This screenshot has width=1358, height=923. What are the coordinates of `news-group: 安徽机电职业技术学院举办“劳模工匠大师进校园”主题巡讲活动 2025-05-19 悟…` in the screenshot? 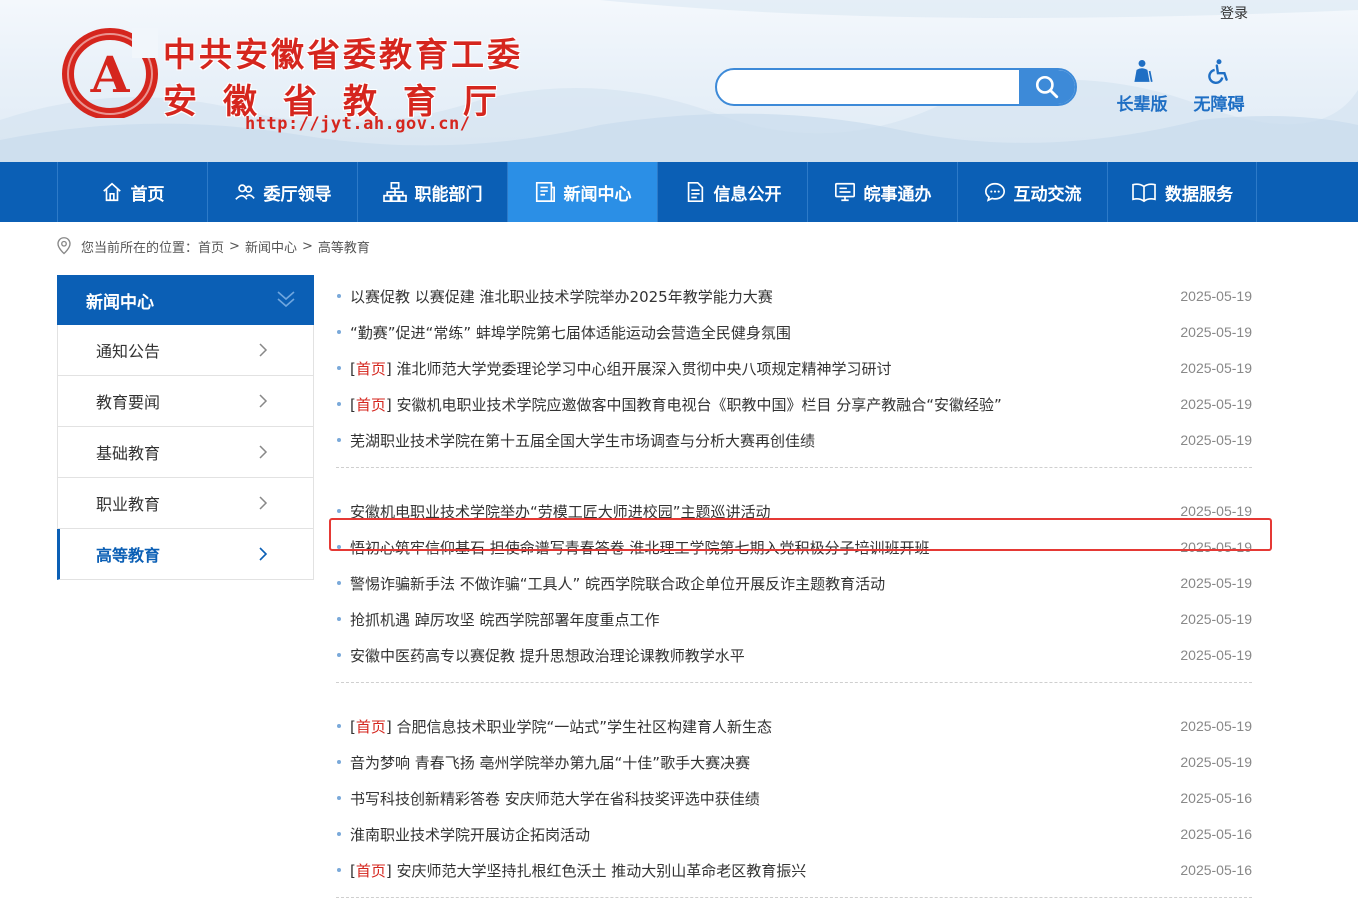 It's located at (794, 588).